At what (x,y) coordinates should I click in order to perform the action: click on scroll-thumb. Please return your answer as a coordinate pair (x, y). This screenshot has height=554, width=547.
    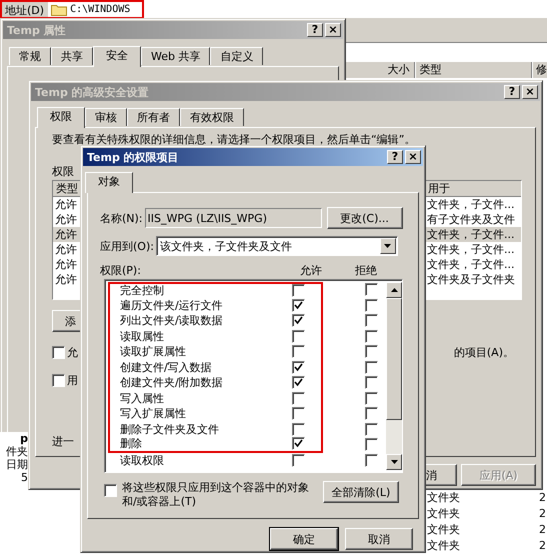
    Looking at the image, I should click on (394, 359).